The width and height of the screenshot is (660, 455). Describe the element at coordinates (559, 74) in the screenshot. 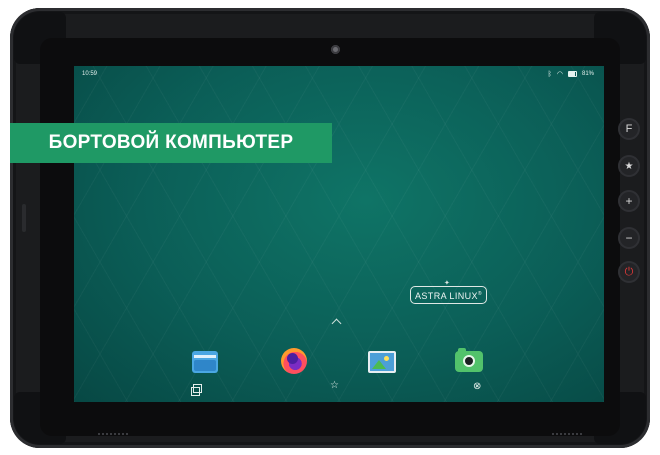

I see `wifi-icon: ◠` at that location.